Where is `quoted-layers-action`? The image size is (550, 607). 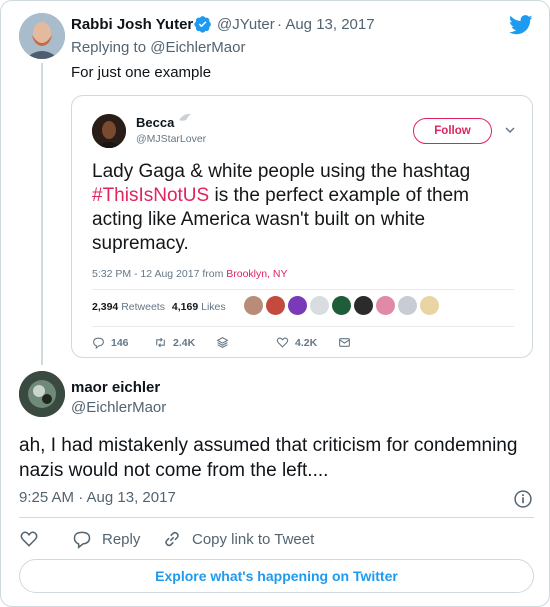 quoted-layers-action is located at coordinates (222, 342).